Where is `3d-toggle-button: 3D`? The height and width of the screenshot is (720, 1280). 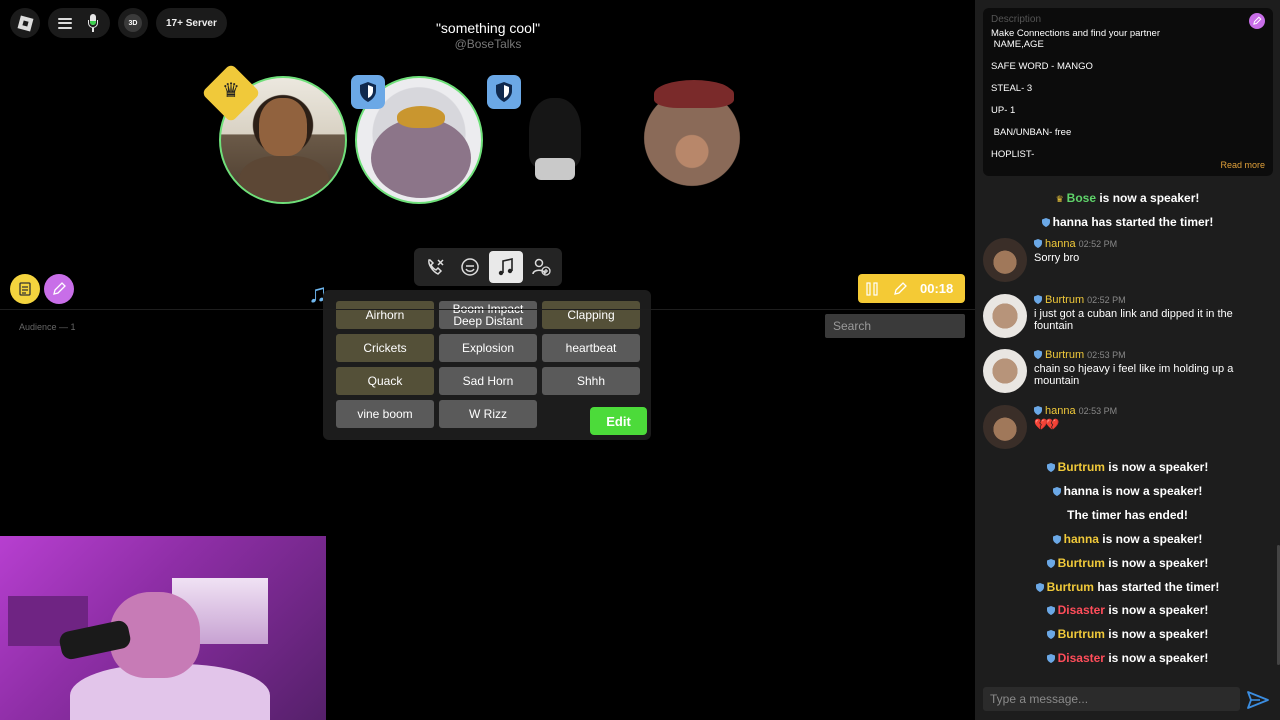 3d-toggle-button: 3D is located at coordinates (133, 23).